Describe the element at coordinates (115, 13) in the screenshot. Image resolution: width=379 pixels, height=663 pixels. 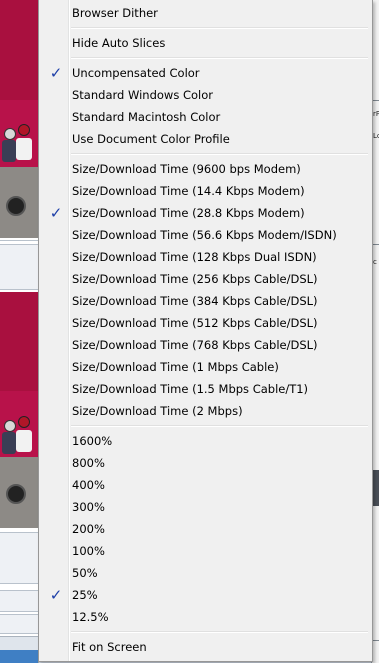
I see `menu-item-label: Browser Dither` at that location.